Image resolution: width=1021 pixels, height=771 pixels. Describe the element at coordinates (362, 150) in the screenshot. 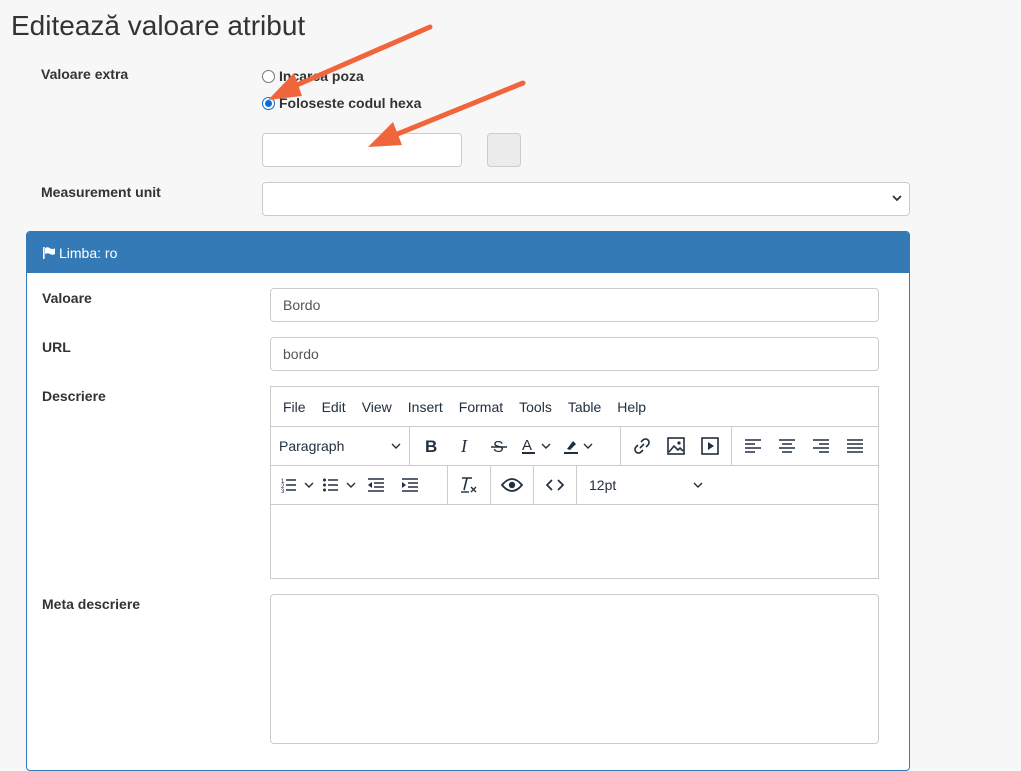

I see `hex-code-input` at that location.